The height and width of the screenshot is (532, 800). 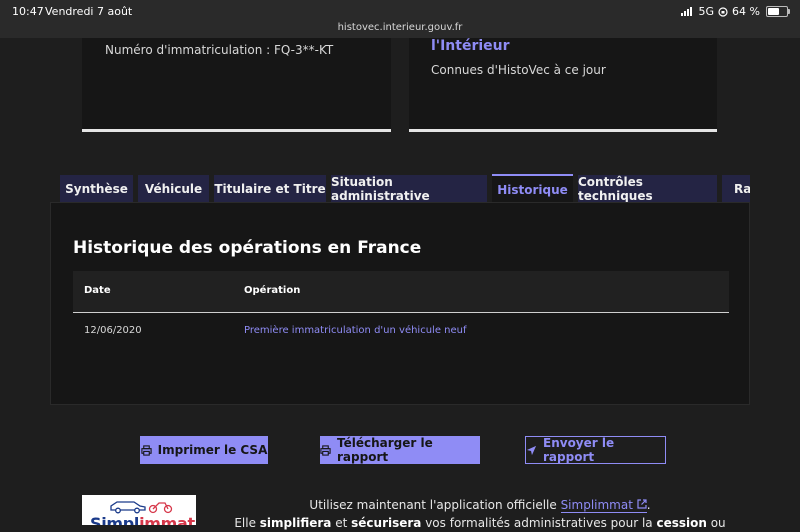 What do you see at coordinates (380, 188) in the screenshot?
I see `tab-label: Situation administrative` at bounding box center [380, 188].